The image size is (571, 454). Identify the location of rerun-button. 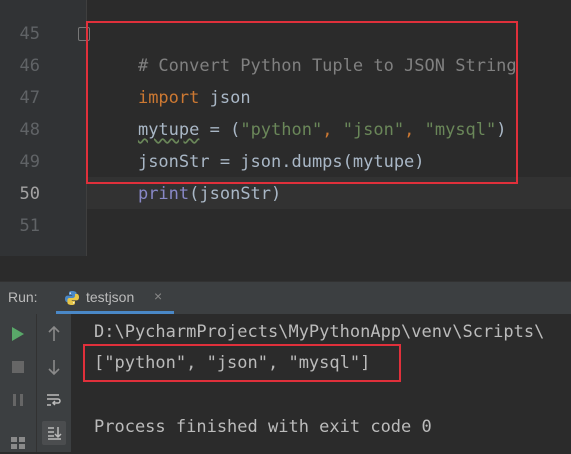
(18, 334).